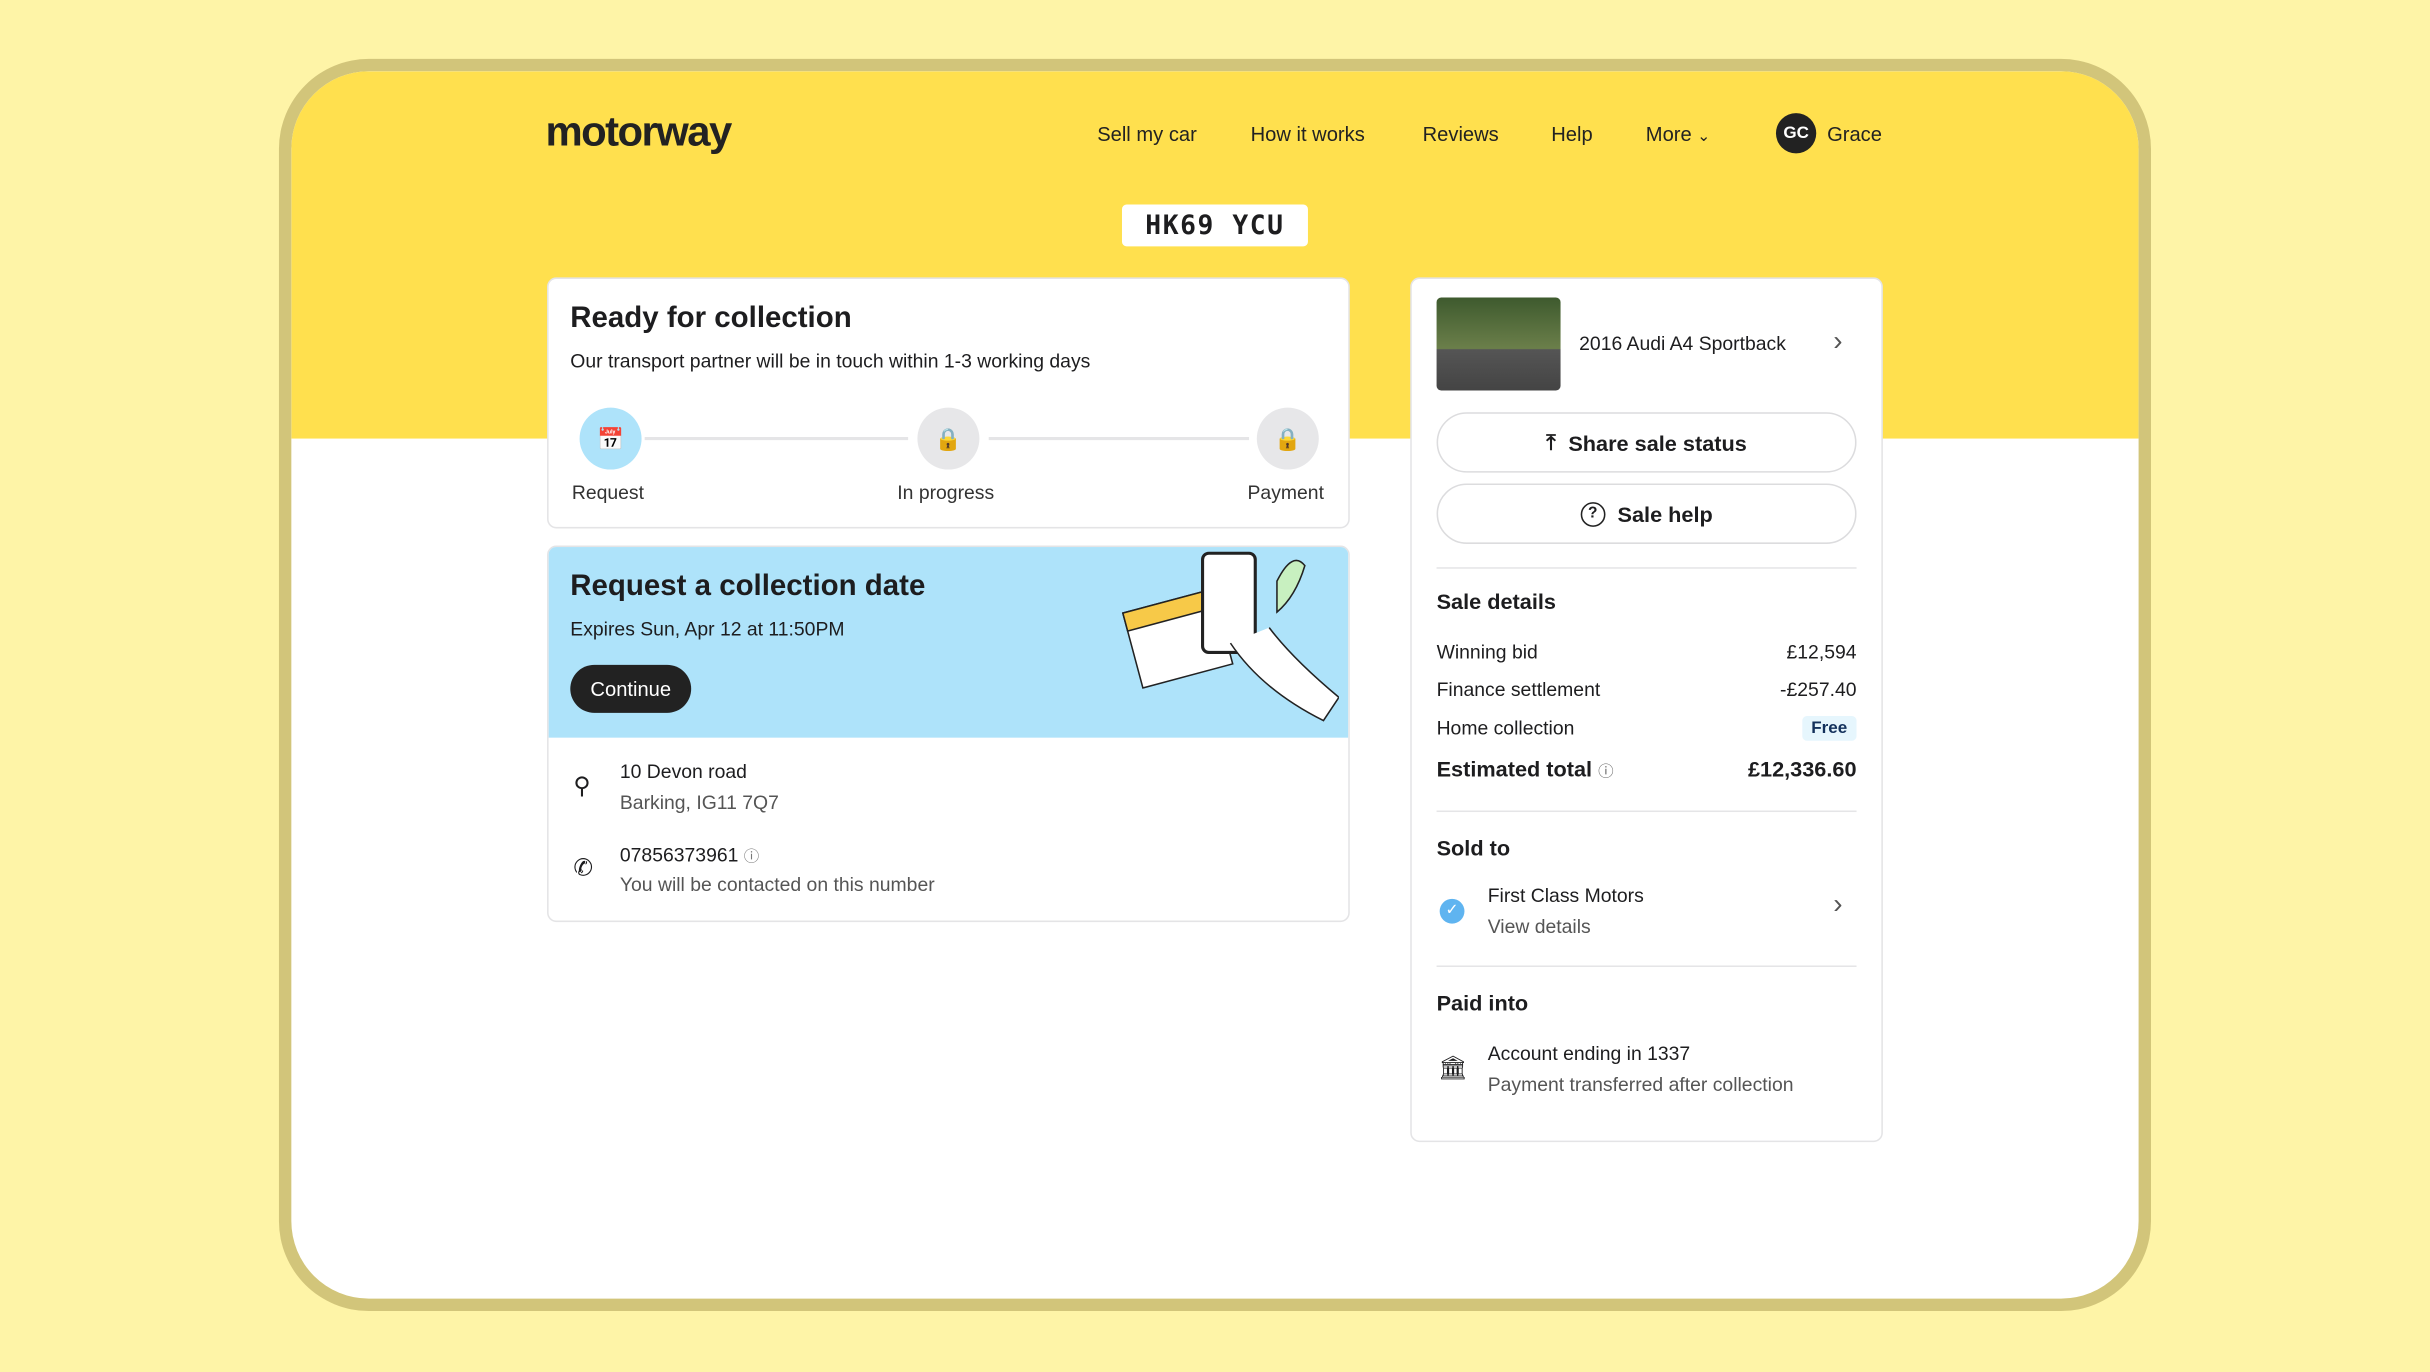 The height and width of the screenshot is (1372, 2430). Describe the element at coordinates (1668, 134) in the screenshot. I see `nav-more-label: More` at that location.